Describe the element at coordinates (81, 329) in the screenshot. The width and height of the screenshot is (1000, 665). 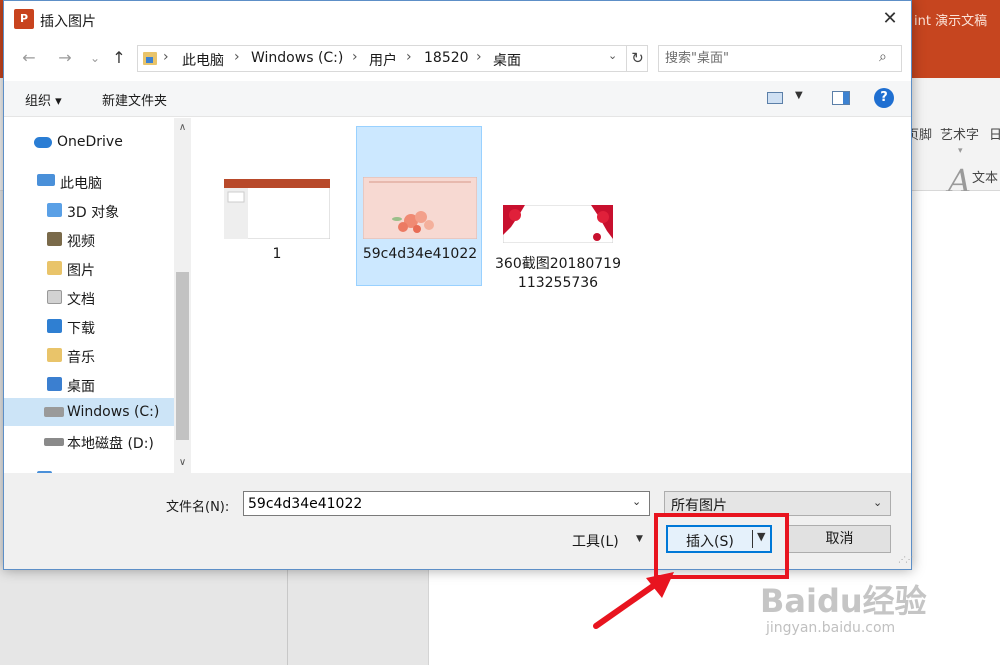
I see `sidebar-item-label: 下载` at that location.